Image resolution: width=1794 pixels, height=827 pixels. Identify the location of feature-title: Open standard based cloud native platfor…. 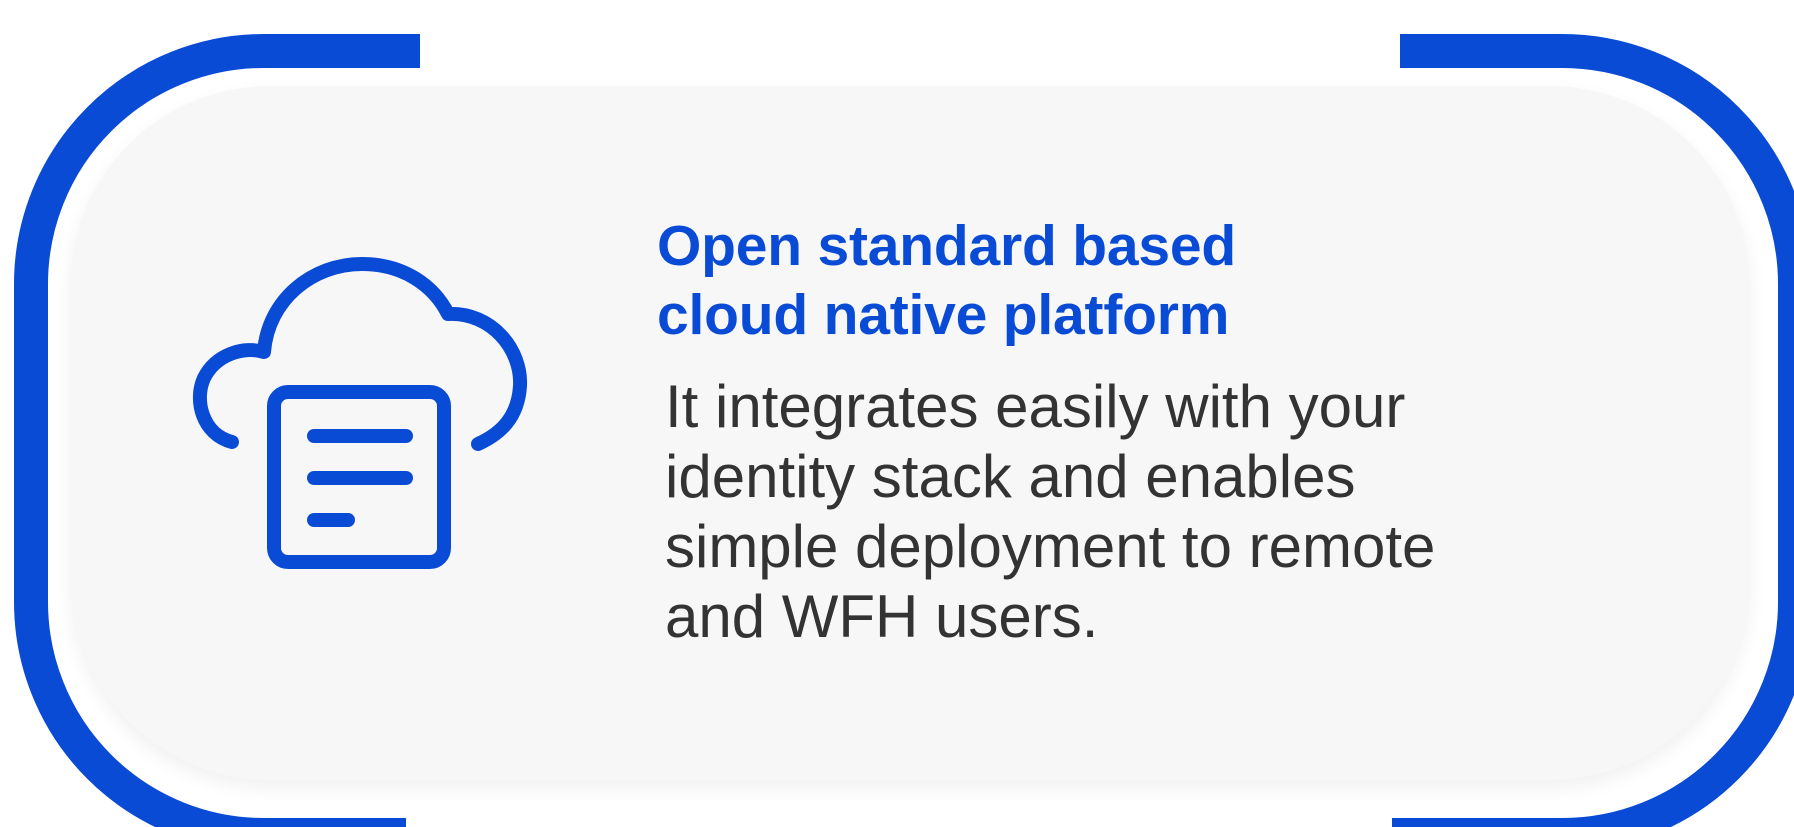
(946, 281).